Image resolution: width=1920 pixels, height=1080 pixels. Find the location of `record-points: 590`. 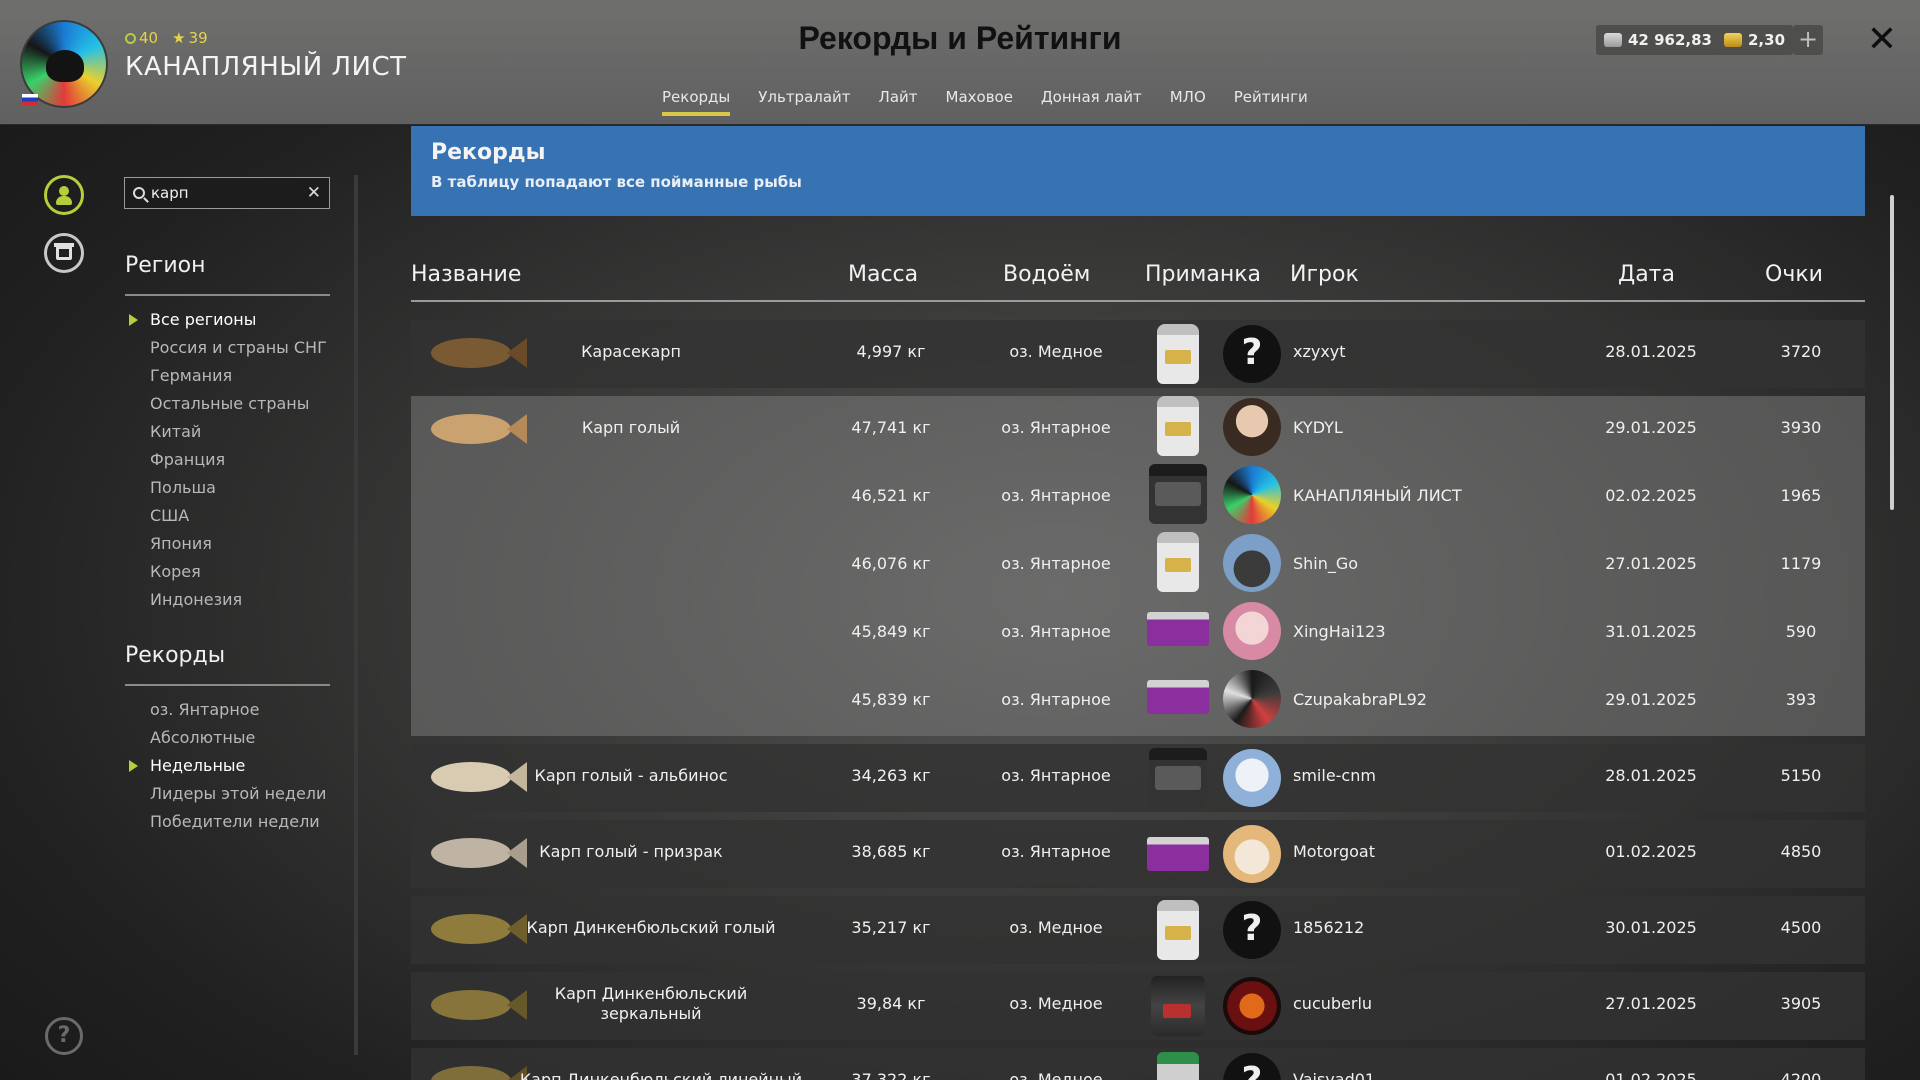

record-points: 590 is located at coordinates (1801, 631).